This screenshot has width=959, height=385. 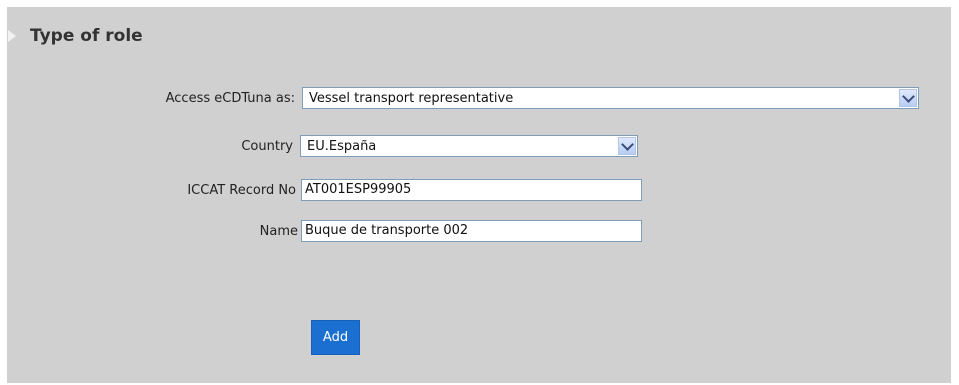 What do you see at coordinates (610, 98) in the screenshot?
I see `access-select: Vessel transport representative` at bounding box center [610, 98].